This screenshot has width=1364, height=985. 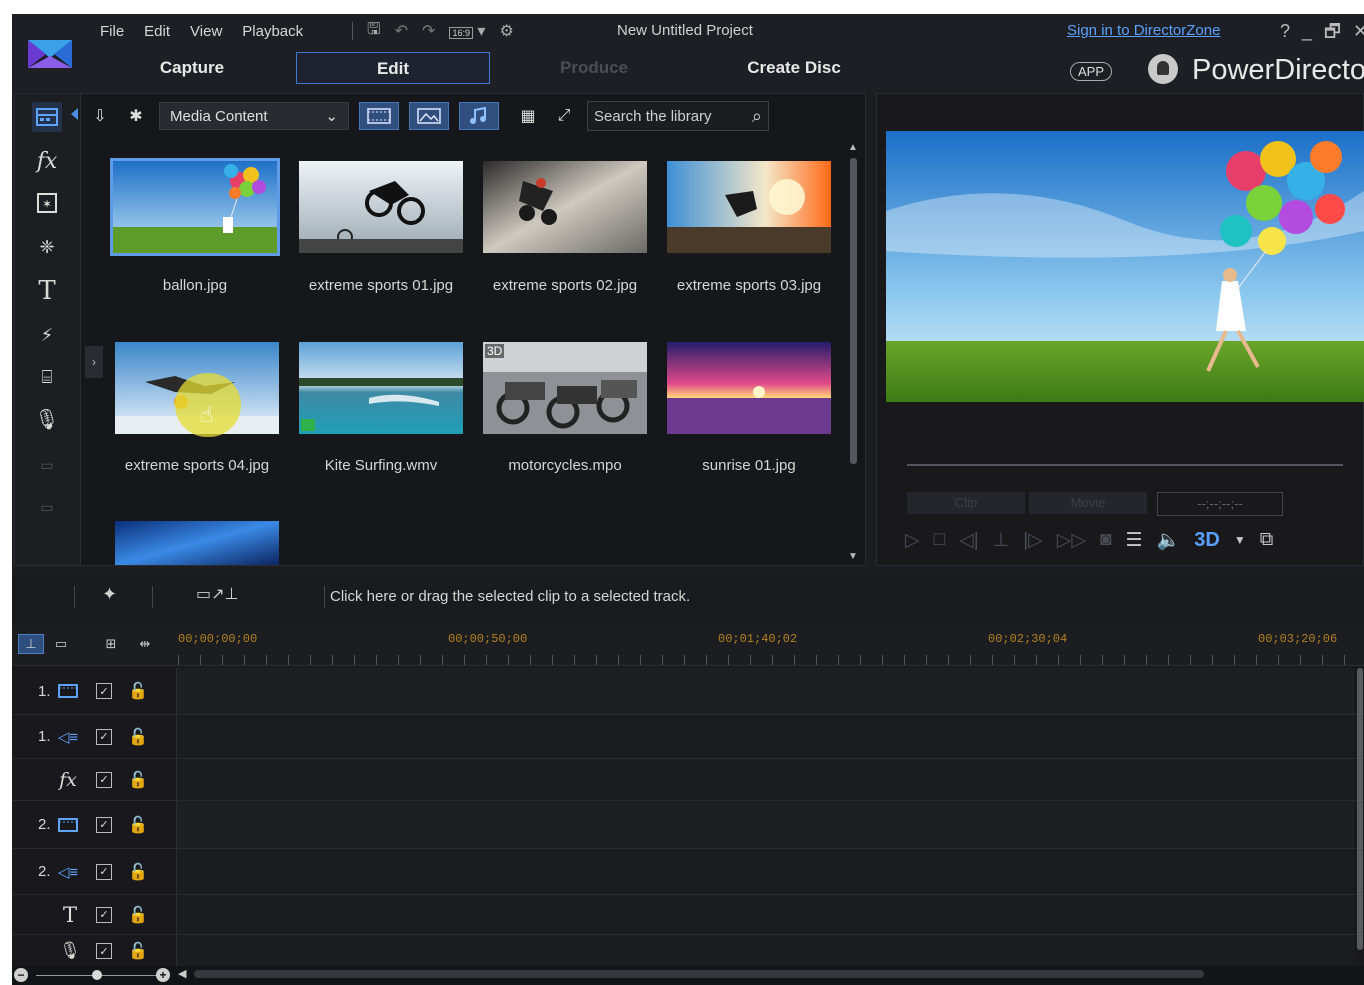 I want to click on grid-view-icon: ▦, so click(x=528, y=116).